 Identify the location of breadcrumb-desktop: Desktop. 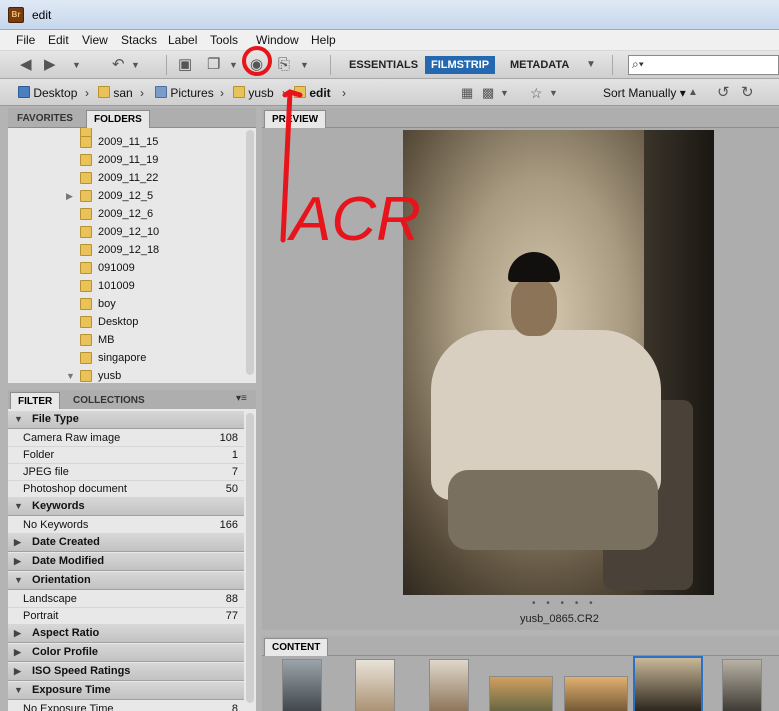
(47, 93).